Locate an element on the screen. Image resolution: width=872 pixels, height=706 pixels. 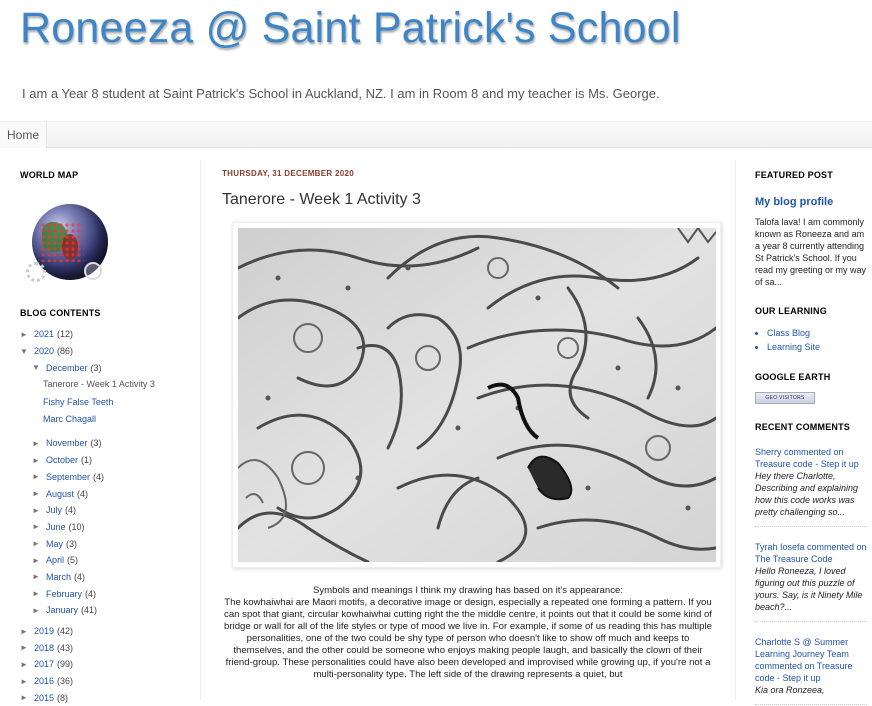
tab-home: Home is located at coordinates (23, 135).